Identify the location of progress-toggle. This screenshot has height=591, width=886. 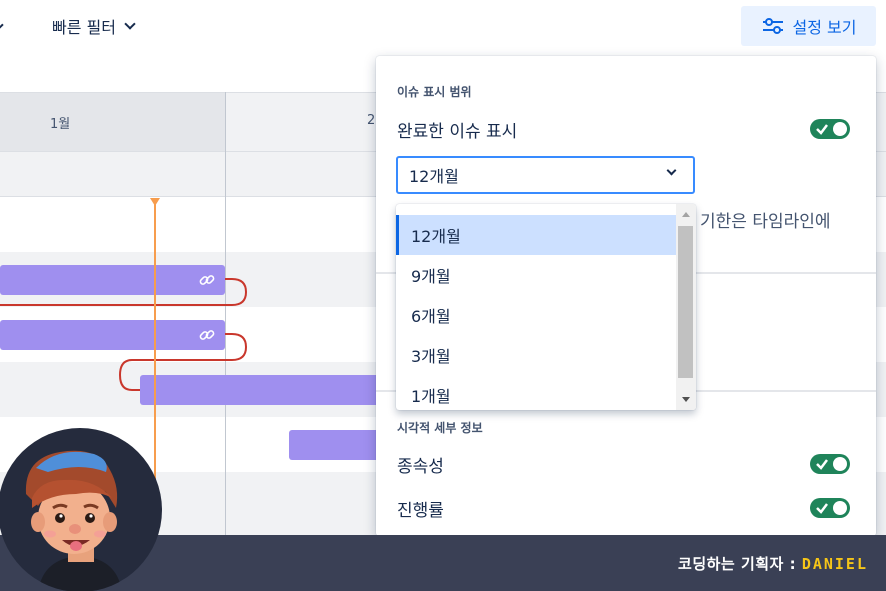
(830, 508).